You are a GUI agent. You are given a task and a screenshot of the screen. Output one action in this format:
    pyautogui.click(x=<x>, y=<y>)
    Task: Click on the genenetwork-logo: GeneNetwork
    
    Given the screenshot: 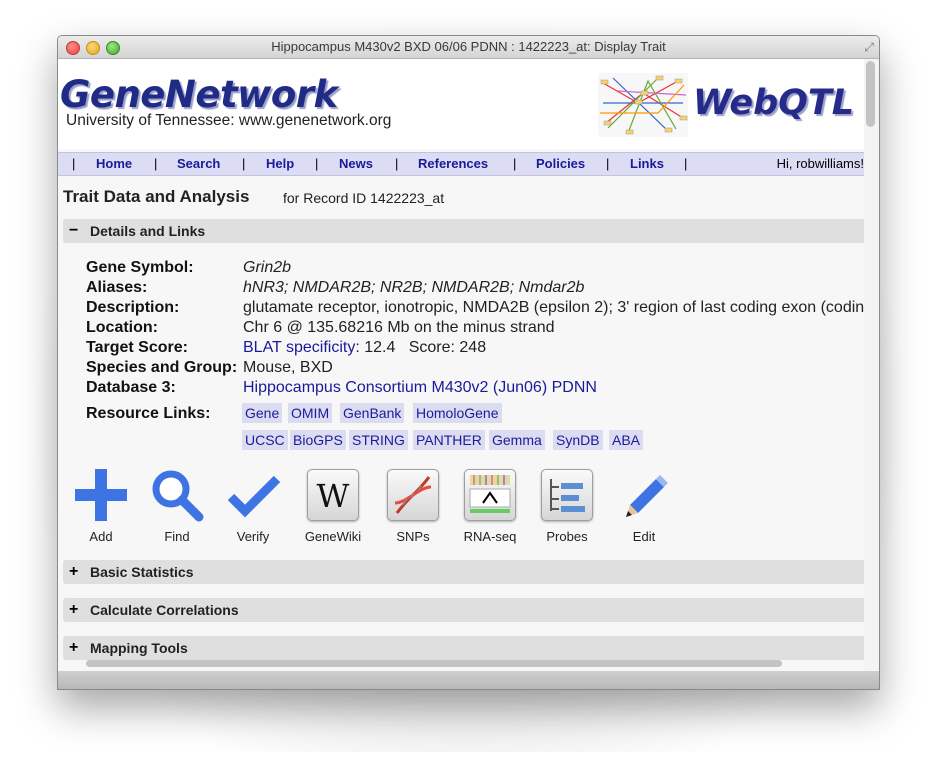 What is the action you would take?
    pyautogui.click(x=199, y=94)
    